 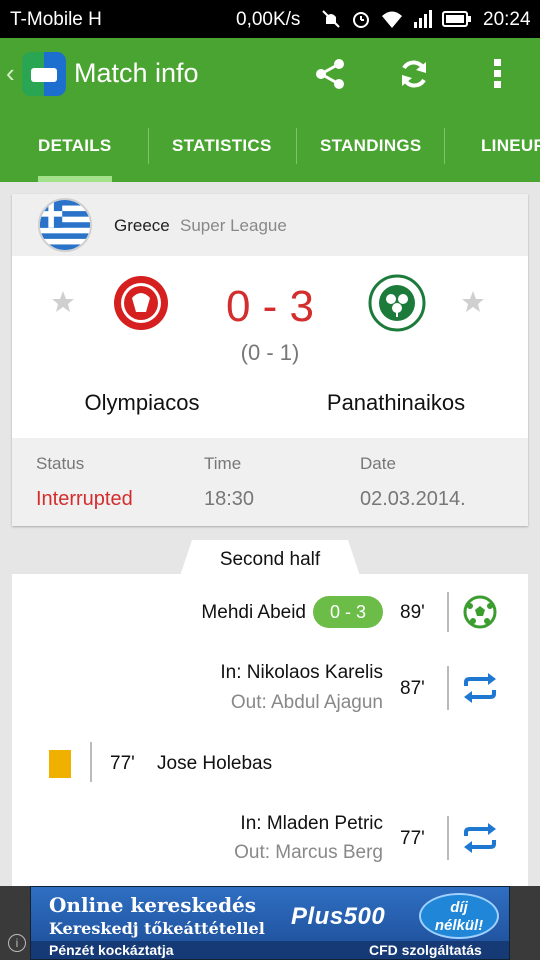 What do you see at coordinates (233, 225) in the screenshot?
I see `league-name: Super League` at bounding box center [233, 225].